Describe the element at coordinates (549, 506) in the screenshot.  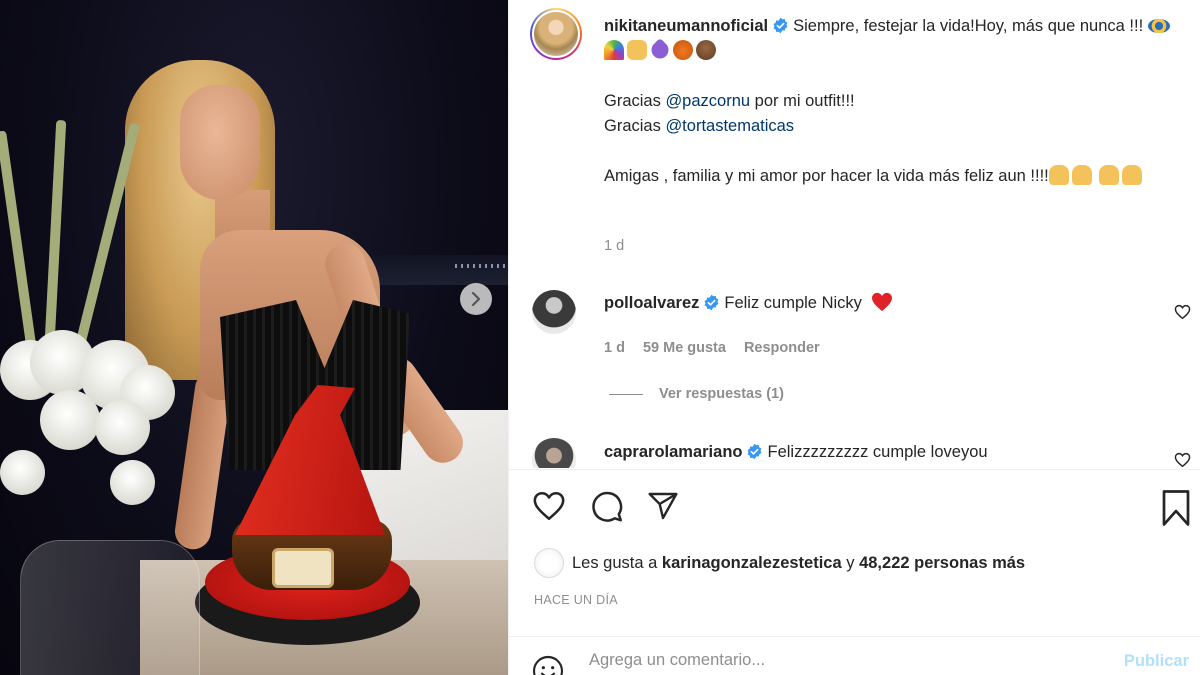
I see `heart-icon` at that location.